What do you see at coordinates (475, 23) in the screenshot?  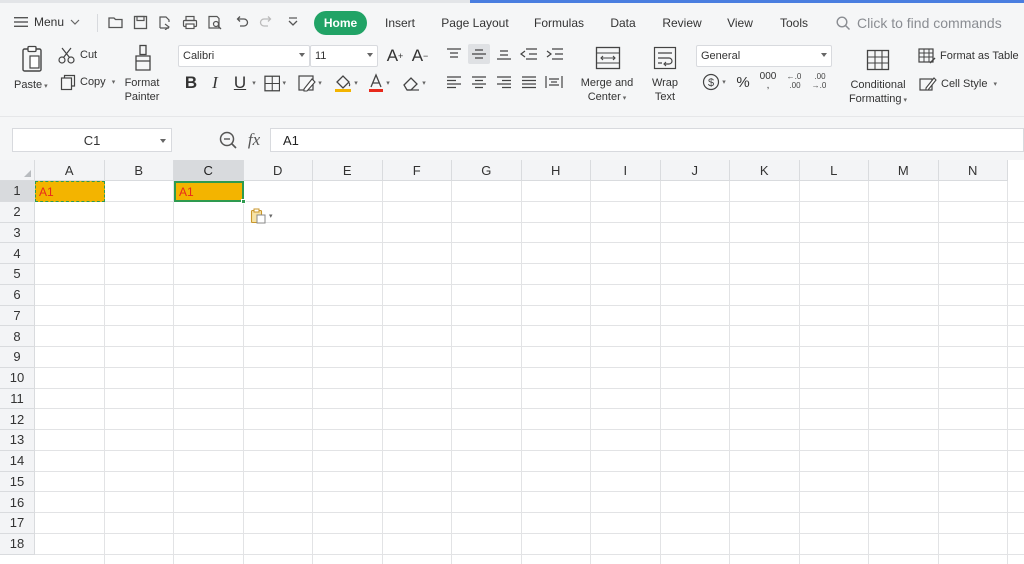 I see `tab-page-layout: Page Layout` at bounding box center [475, 23].